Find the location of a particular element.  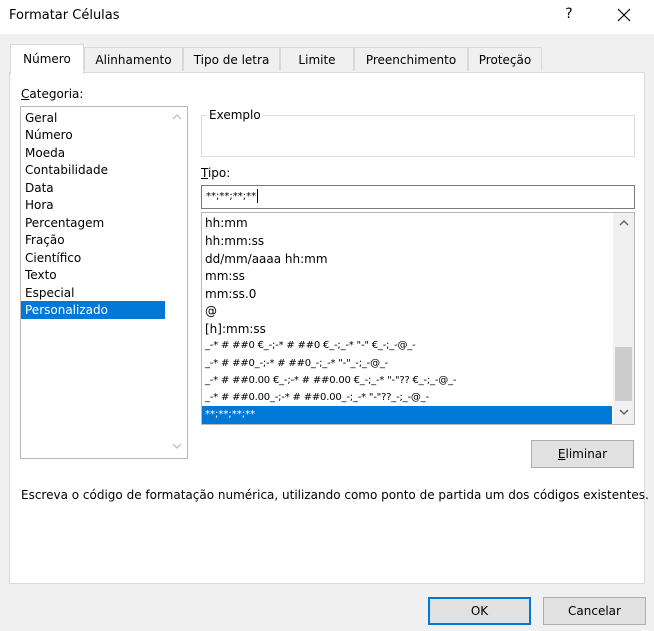

list-item: hh:mm is located at coordinates (407, 223).